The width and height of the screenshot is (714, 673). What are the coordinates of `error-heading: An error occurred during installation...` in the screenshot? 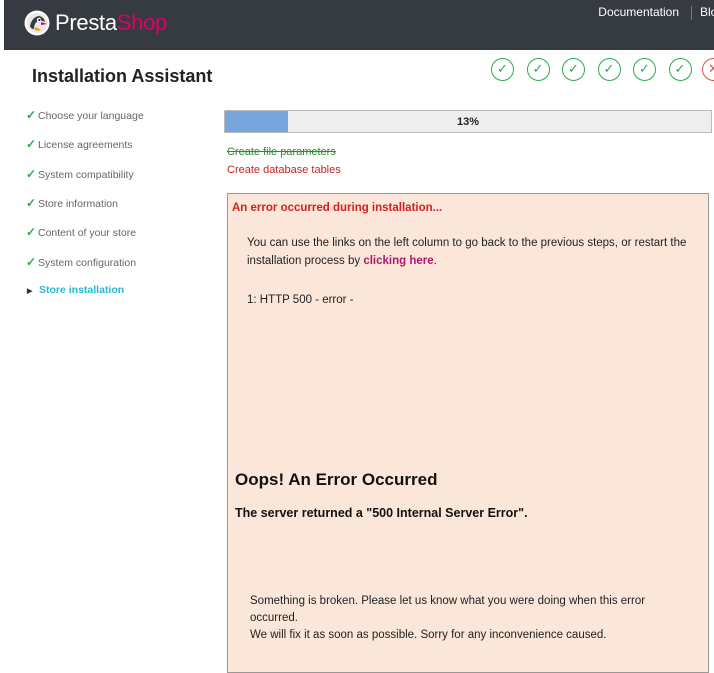 It's located at (337, 208).